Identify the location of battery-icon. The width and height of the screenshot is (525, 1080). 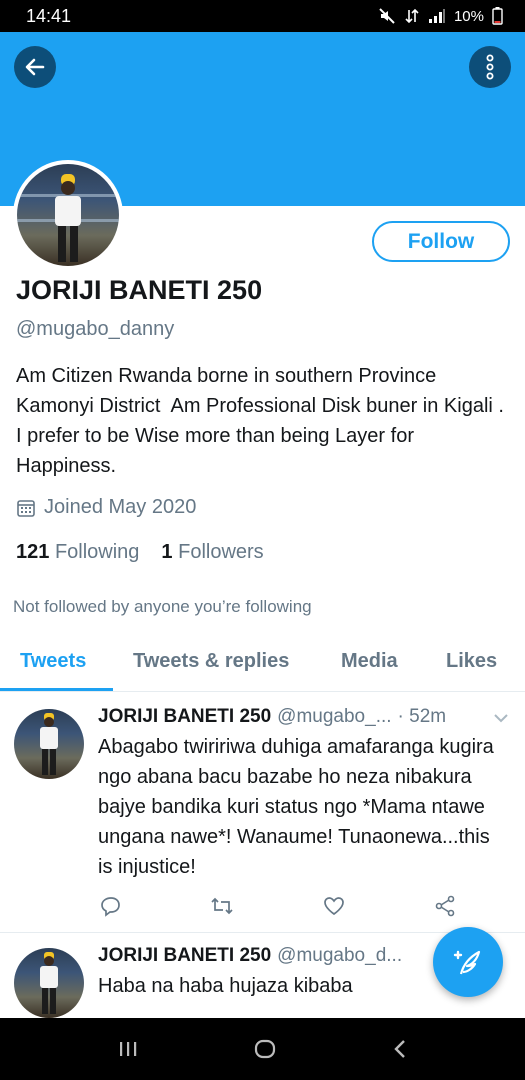
(497, 16).